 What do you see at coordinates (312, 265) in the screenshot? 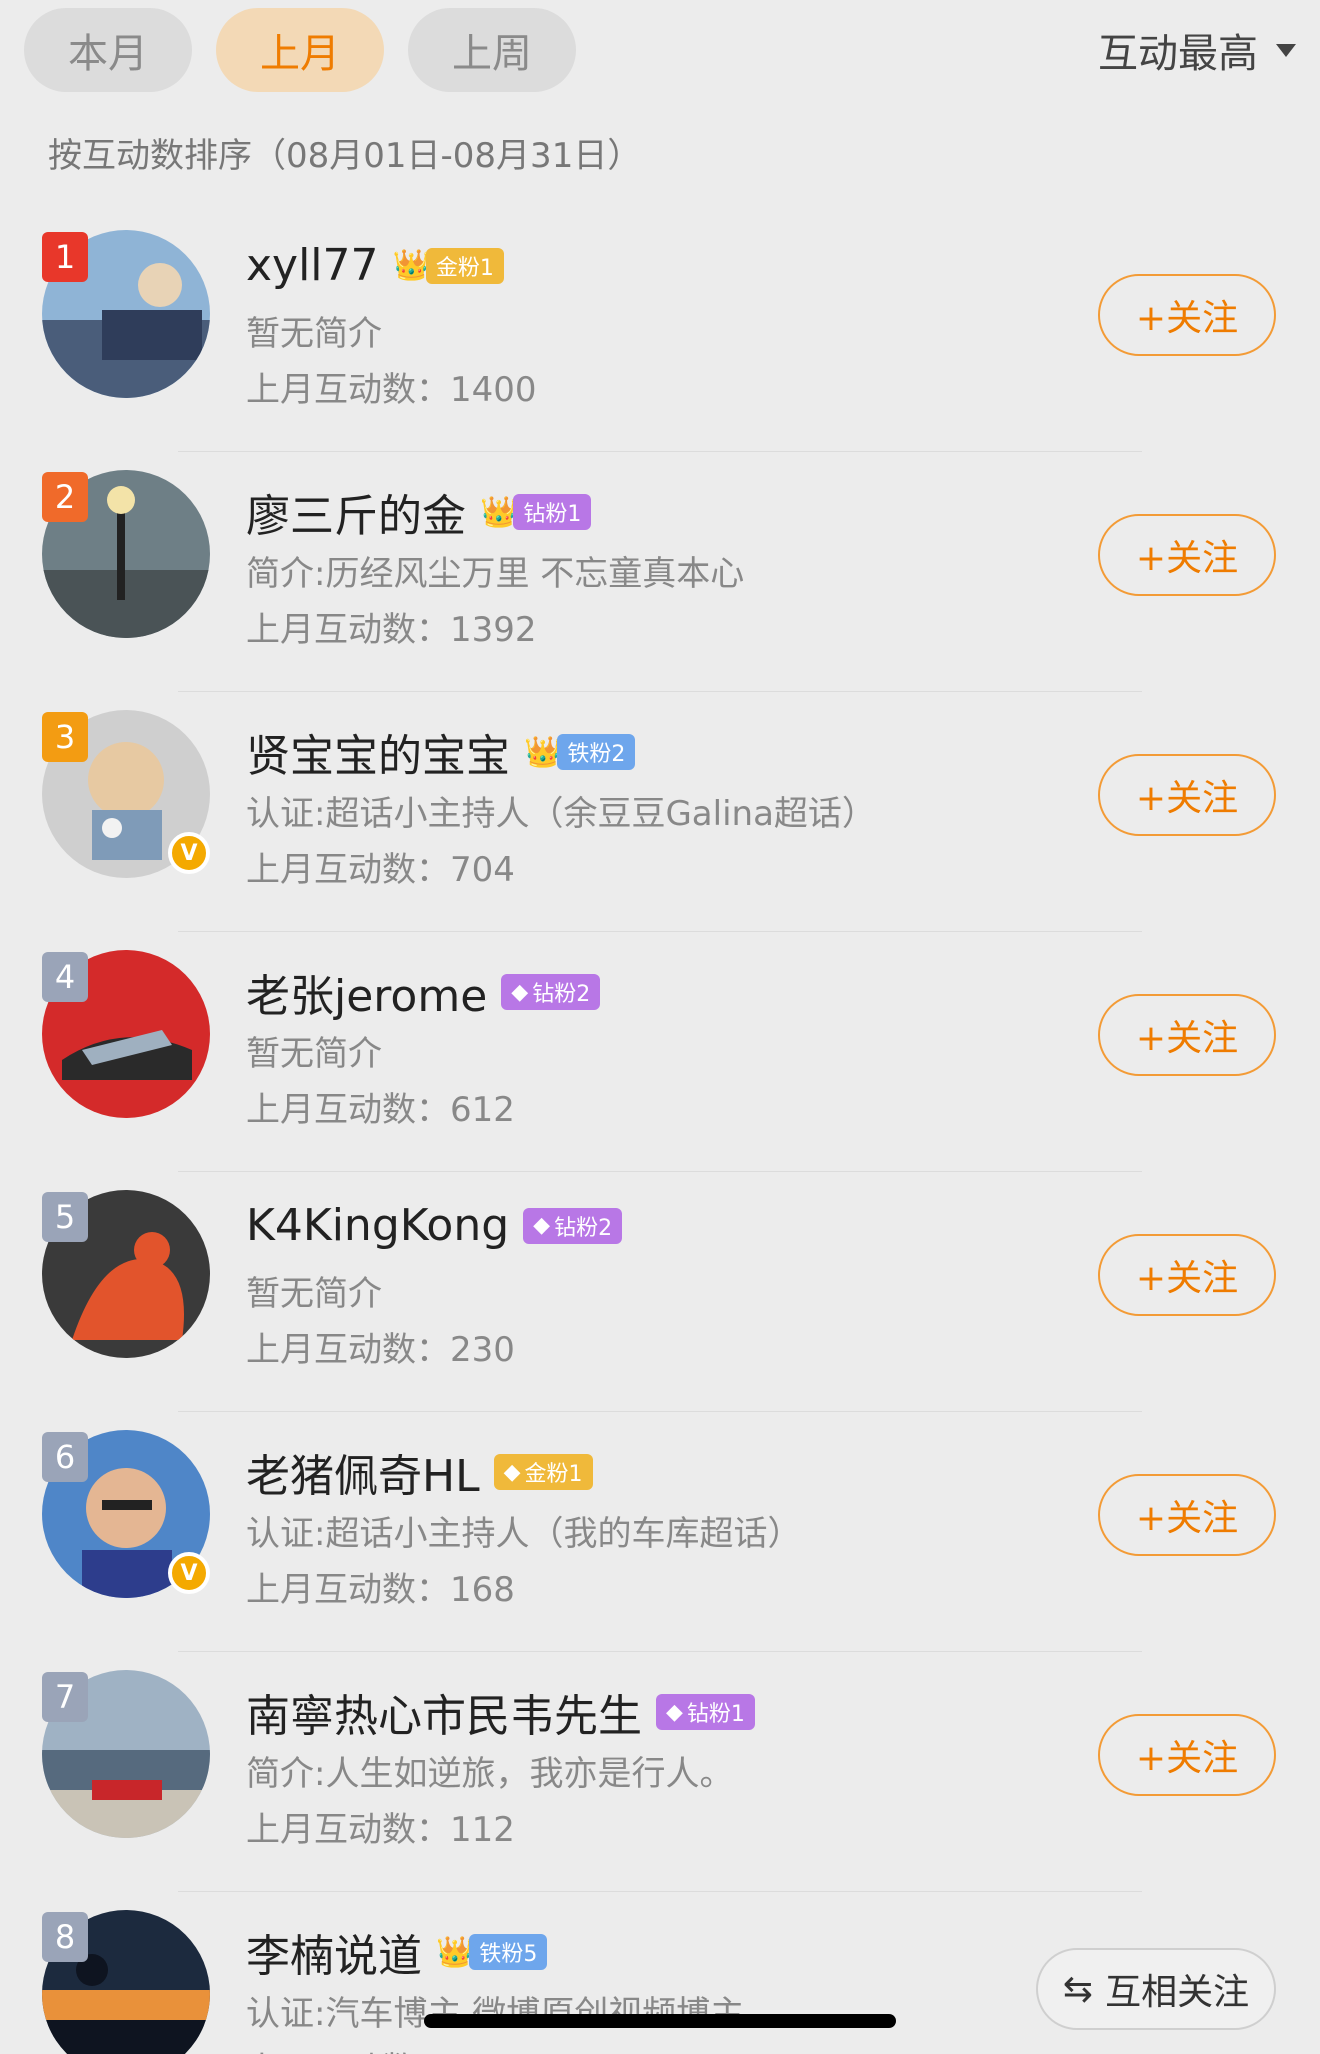
I see `user-name: xyll77` at bounding box center [312, 265].